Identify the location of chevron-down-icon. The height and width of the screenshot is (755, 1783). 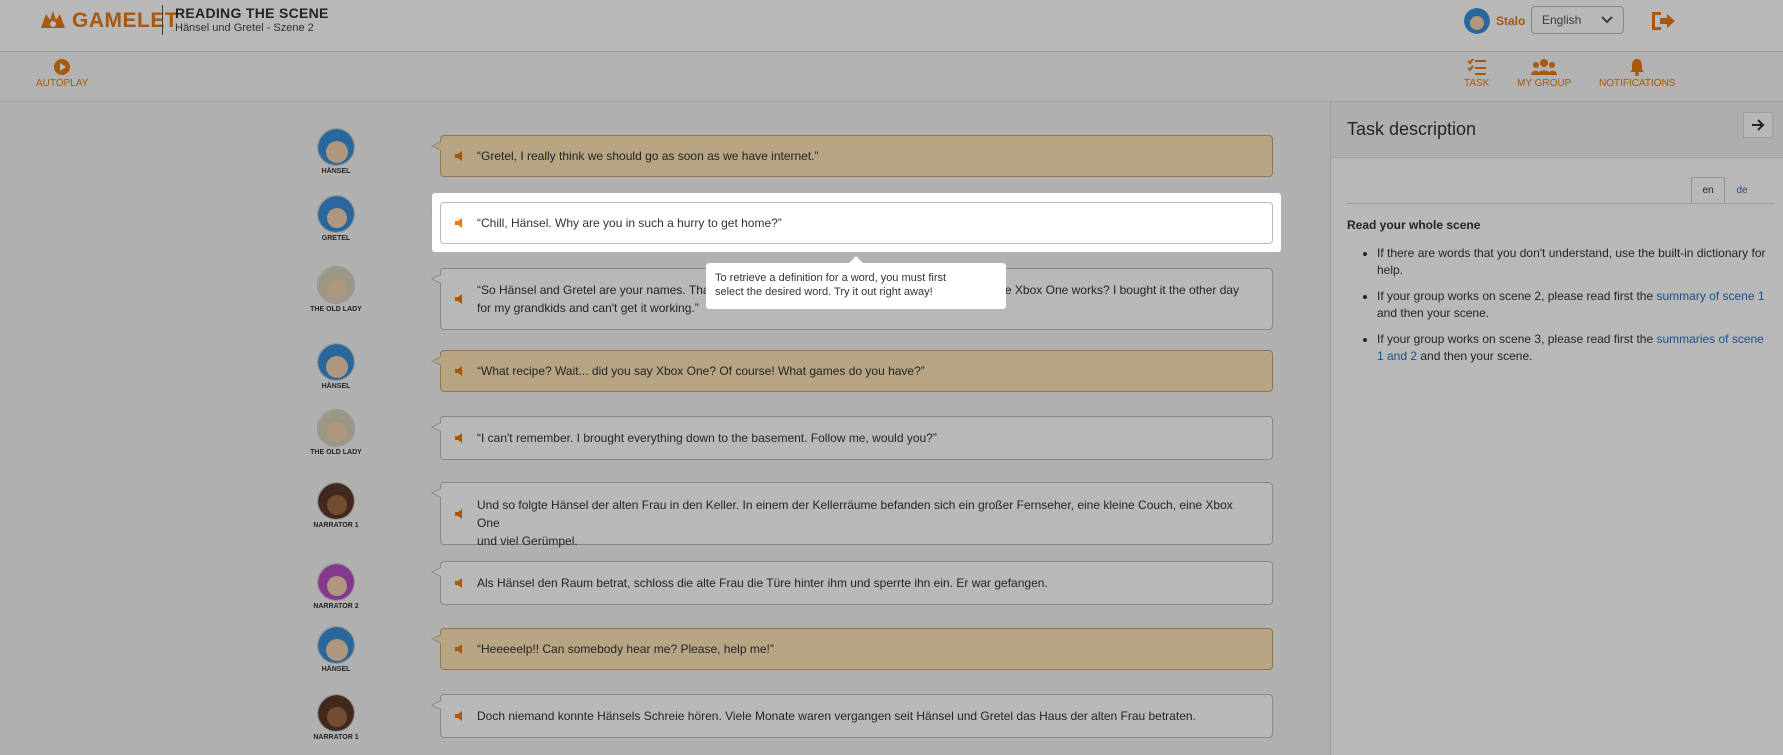
(1607, 20).